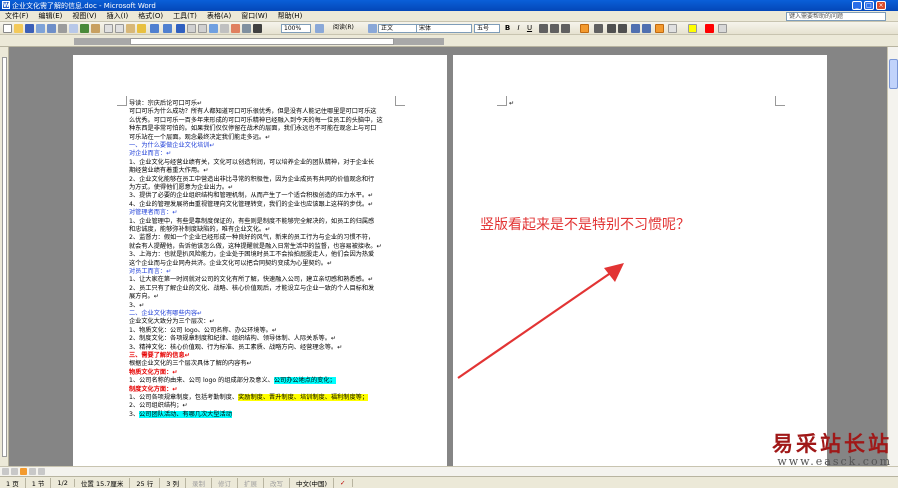 The height and width of the screenshot is (488, 898). Describe the element at coordinates (199, 482) in the screenshot. I see `status-rec: 录制` at that location.